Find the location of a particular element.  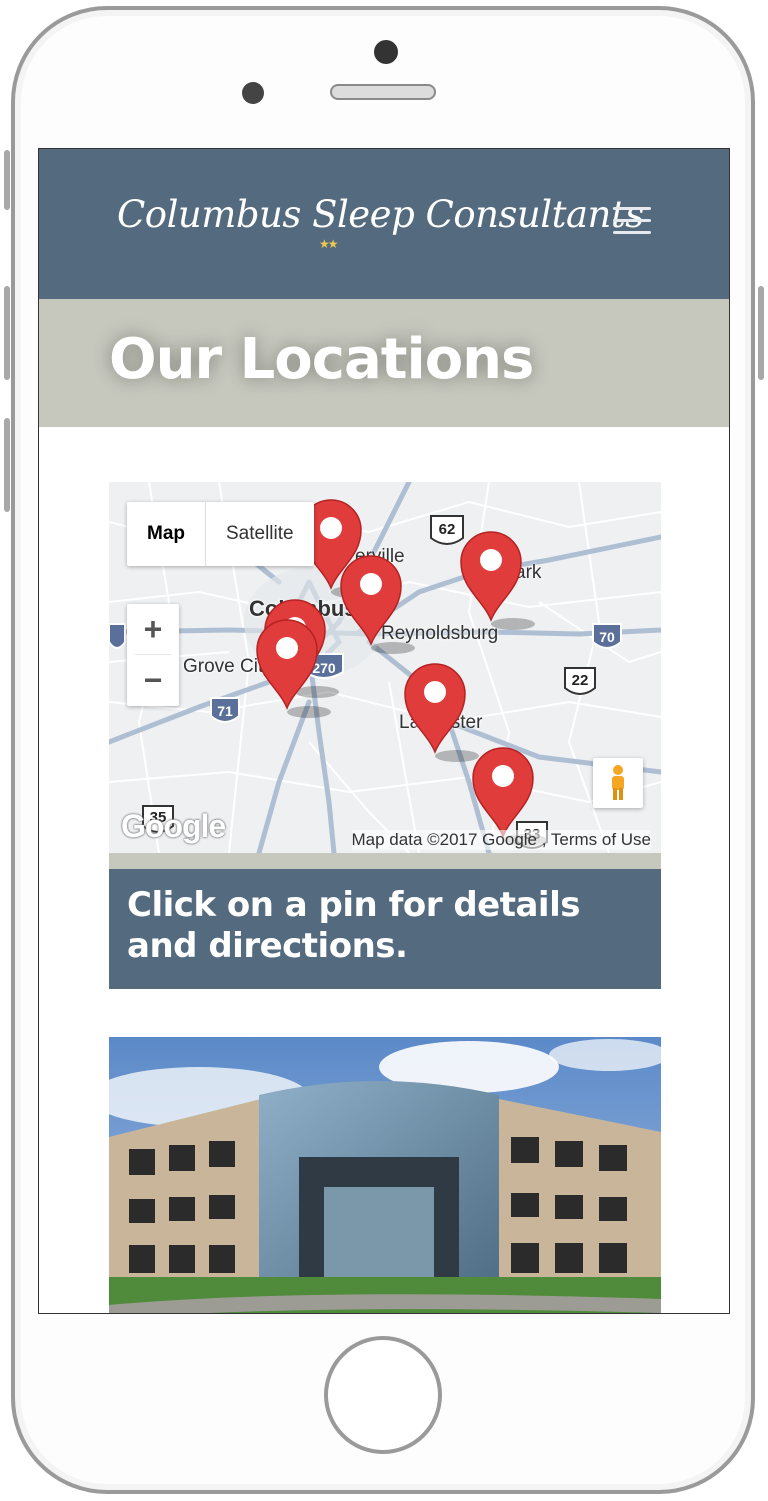

pegman-icon is located at coordinates (618, 782).